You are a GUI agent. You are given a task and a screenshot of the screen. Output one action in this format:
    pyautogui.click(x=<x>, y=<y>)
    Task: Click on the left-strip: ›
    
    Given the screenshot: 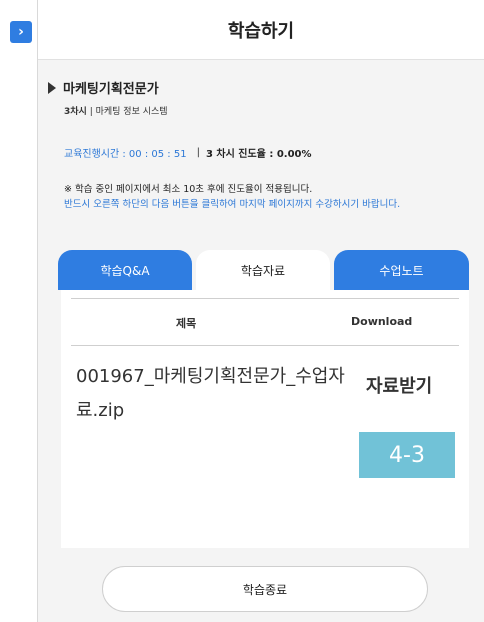 What is the action you would take?
    pyautogui.click(x=19, y=311)
    